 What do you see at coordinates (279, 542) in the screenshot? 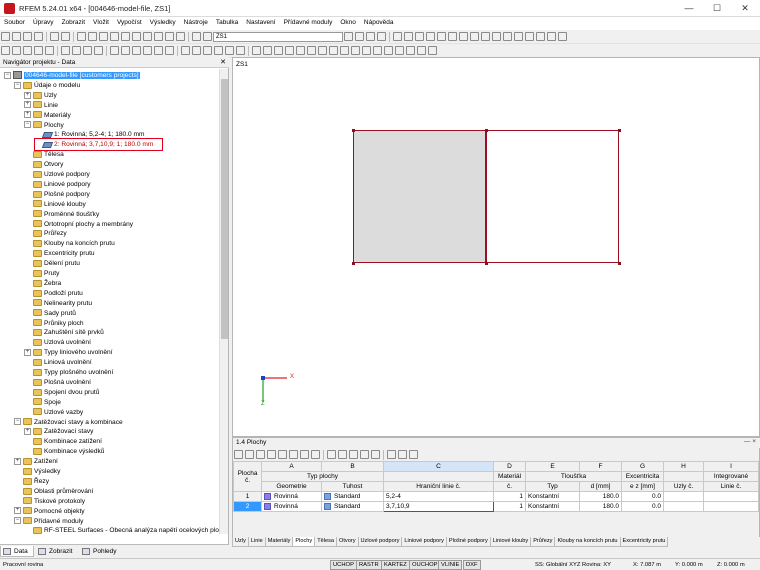
I see `table-tab: Materiály` at bounding box center [279, 542].